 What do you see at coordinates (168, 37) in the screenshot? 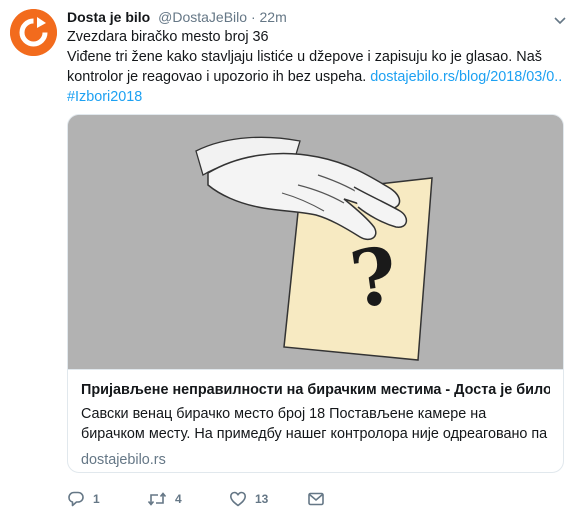
I see `tweet-text-line: Zvezdara biračko mesto broj 36` at bounding box center [168, 37].